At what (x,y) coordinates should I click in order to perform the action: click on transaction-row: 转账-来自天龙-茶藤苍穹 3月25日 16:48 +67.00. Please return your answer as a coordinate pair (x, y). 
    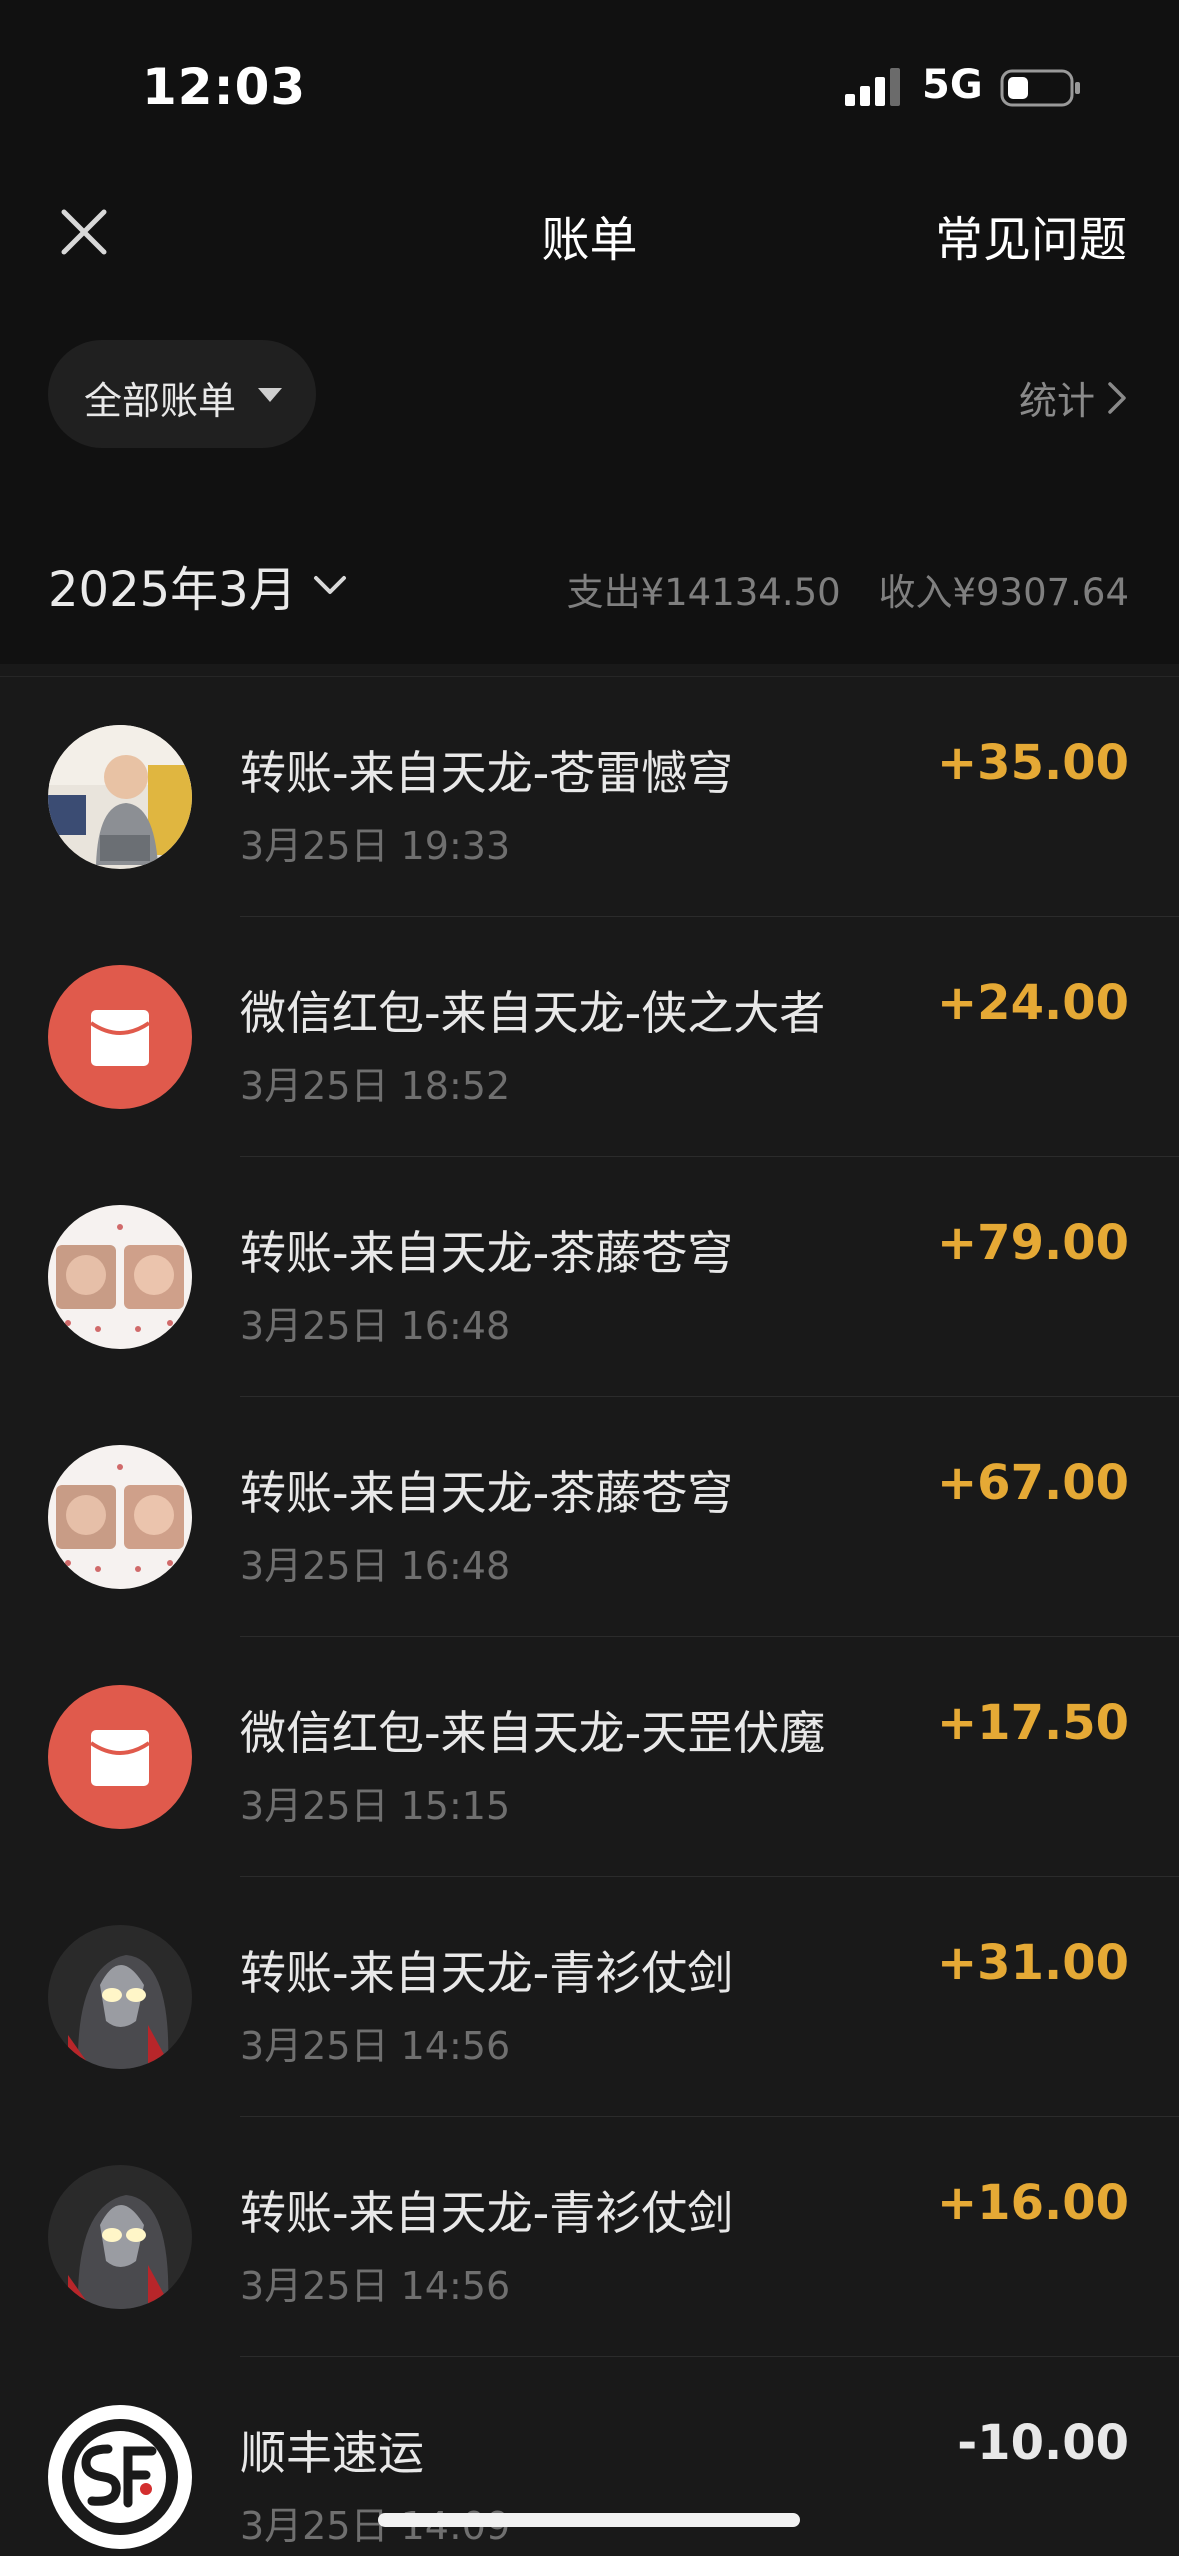
    Looking at the image, I should click on (589, 1517).